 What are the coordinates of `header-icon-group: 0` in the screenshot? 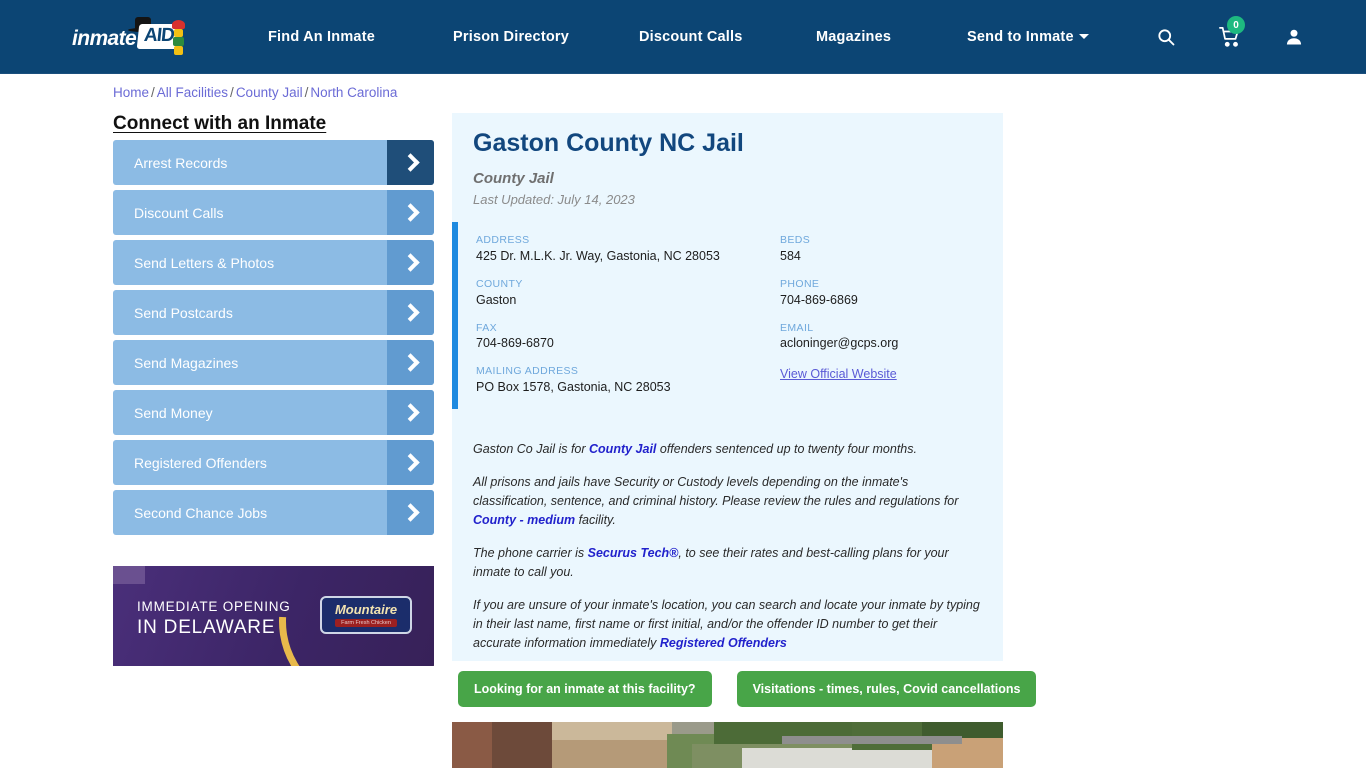 It's located at (1230, 37).